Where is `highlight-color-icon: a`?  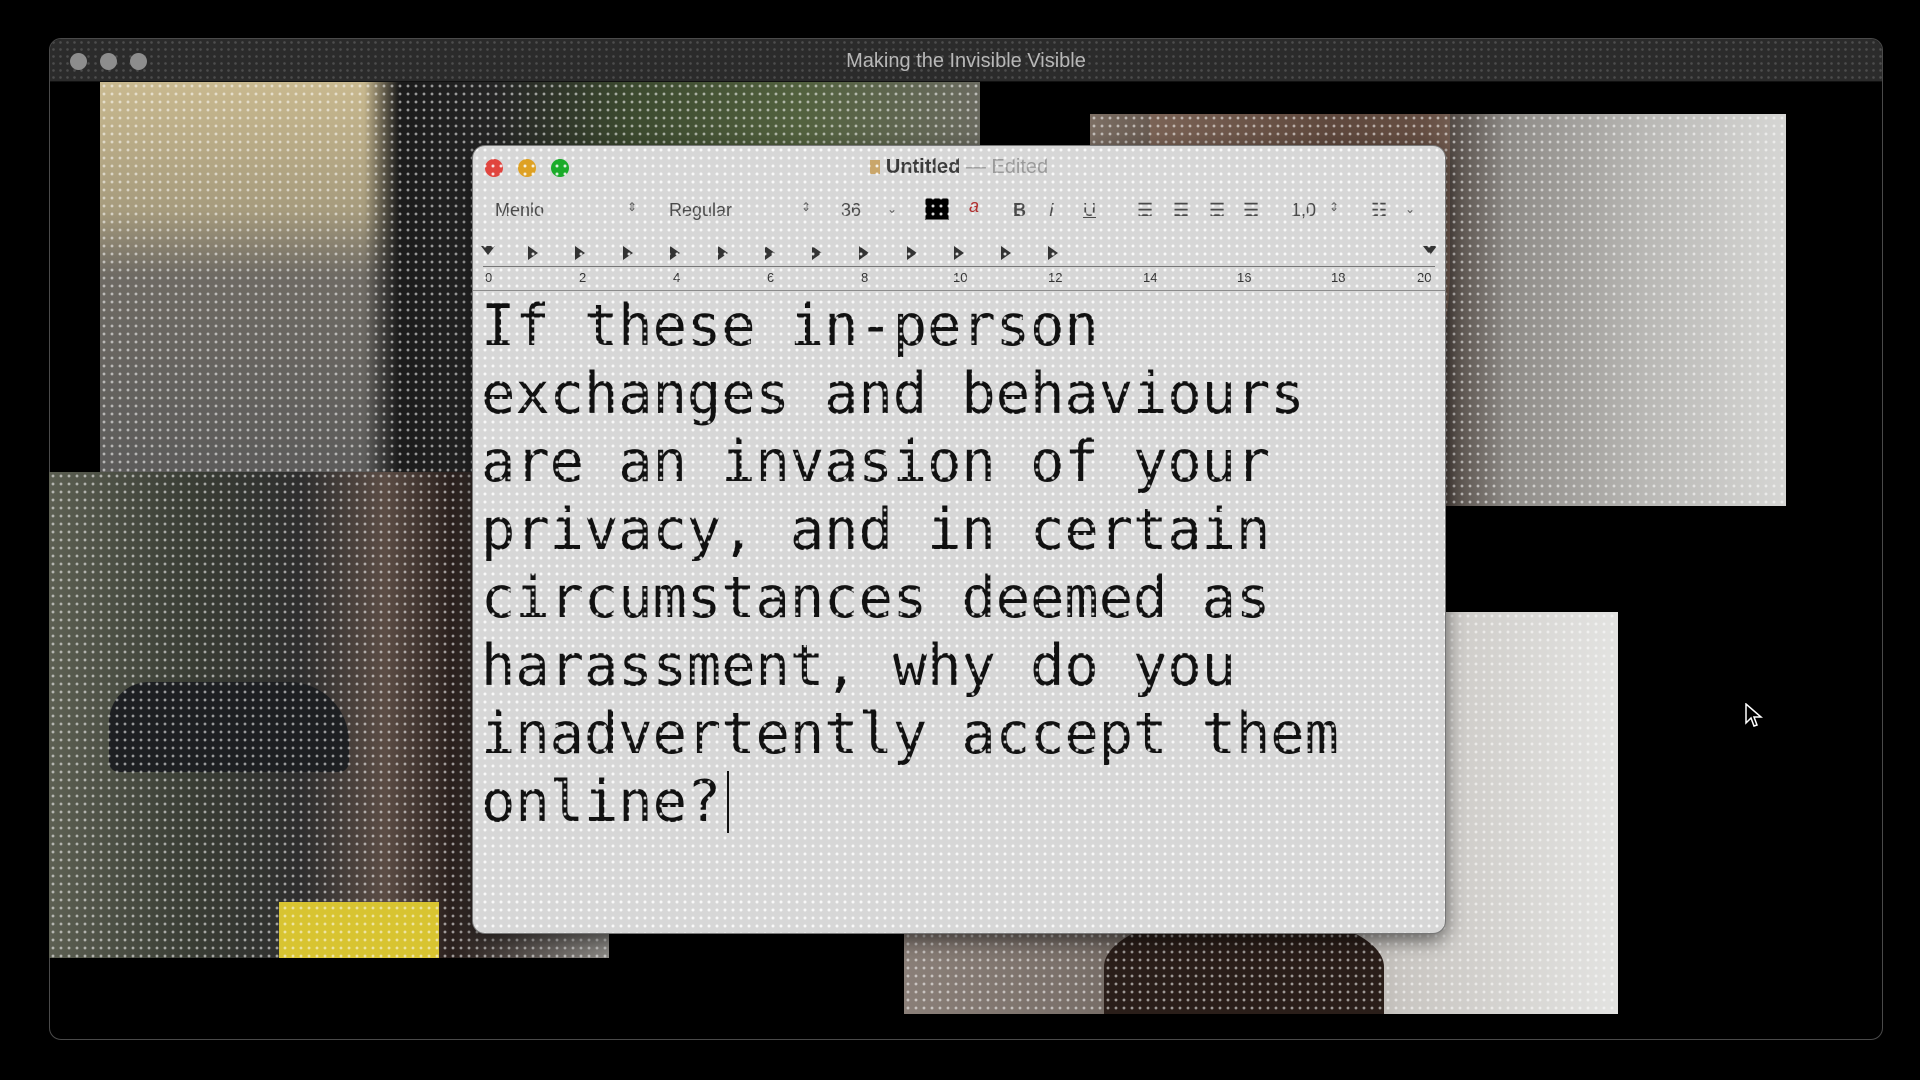
highlight-color-icon: a is located at coordinates (974, 206).